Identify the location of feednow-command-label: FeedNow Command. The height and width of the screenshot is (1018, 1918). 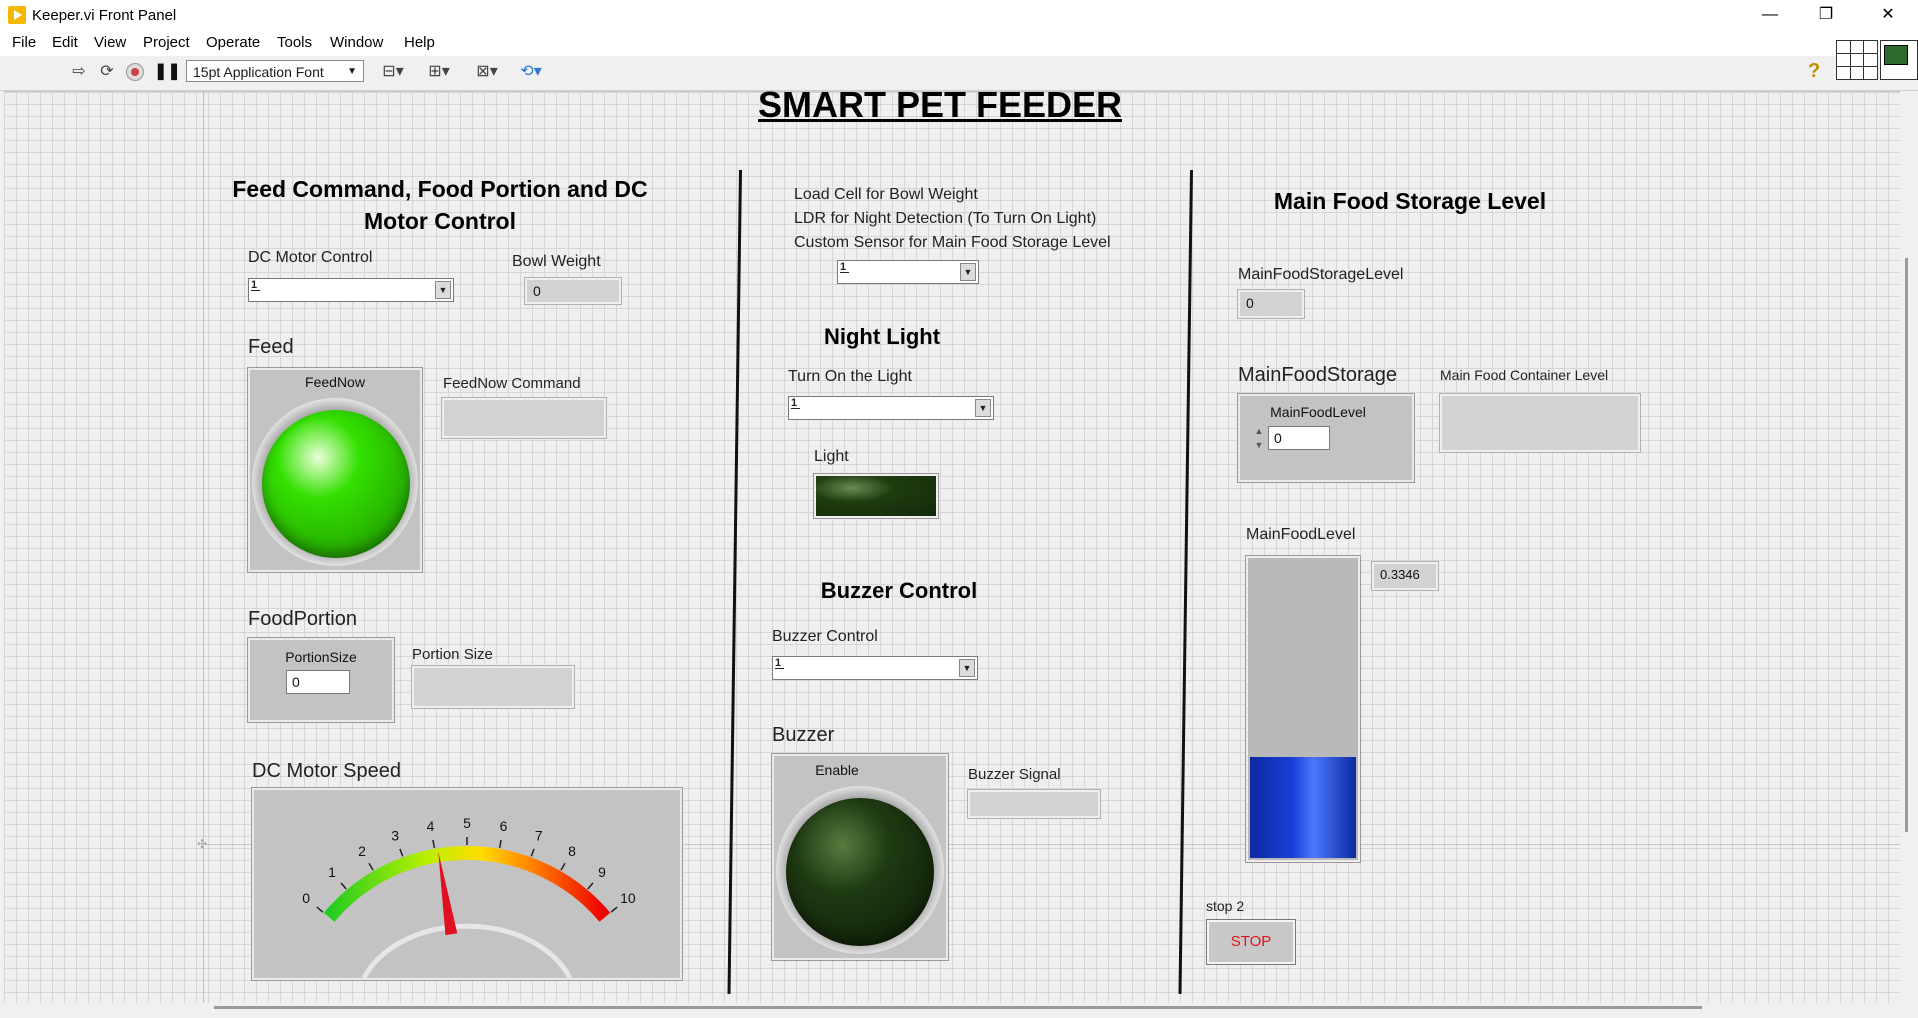
(512, 383).